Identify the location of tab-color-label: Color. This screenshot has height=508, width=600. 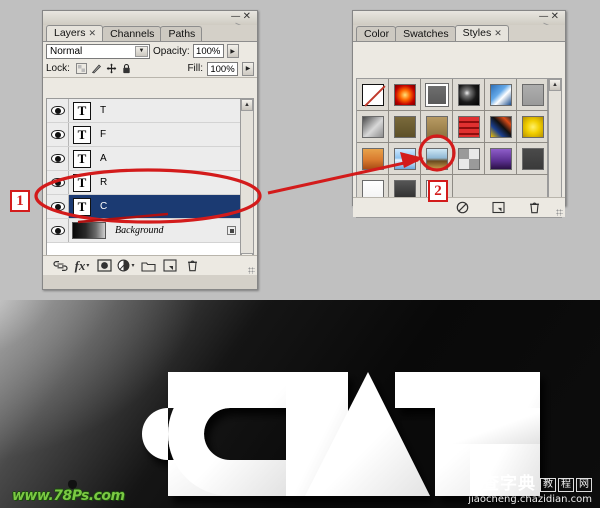
(377, 34).